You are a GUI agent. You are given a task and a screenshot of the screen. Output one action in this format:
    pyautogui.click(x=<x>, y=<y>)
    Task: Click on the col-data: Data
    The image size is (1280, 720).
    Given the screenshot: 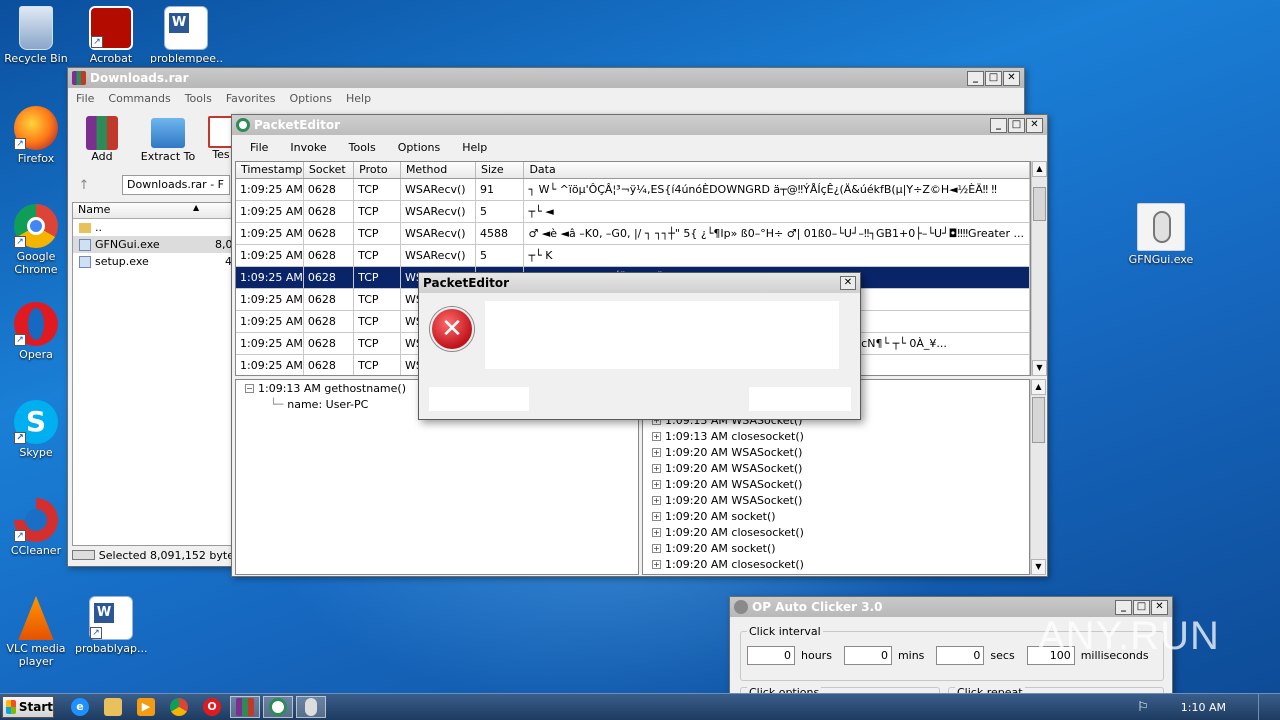 What is the action you would take?
    pyautogui.click(x=776, y=170)
    